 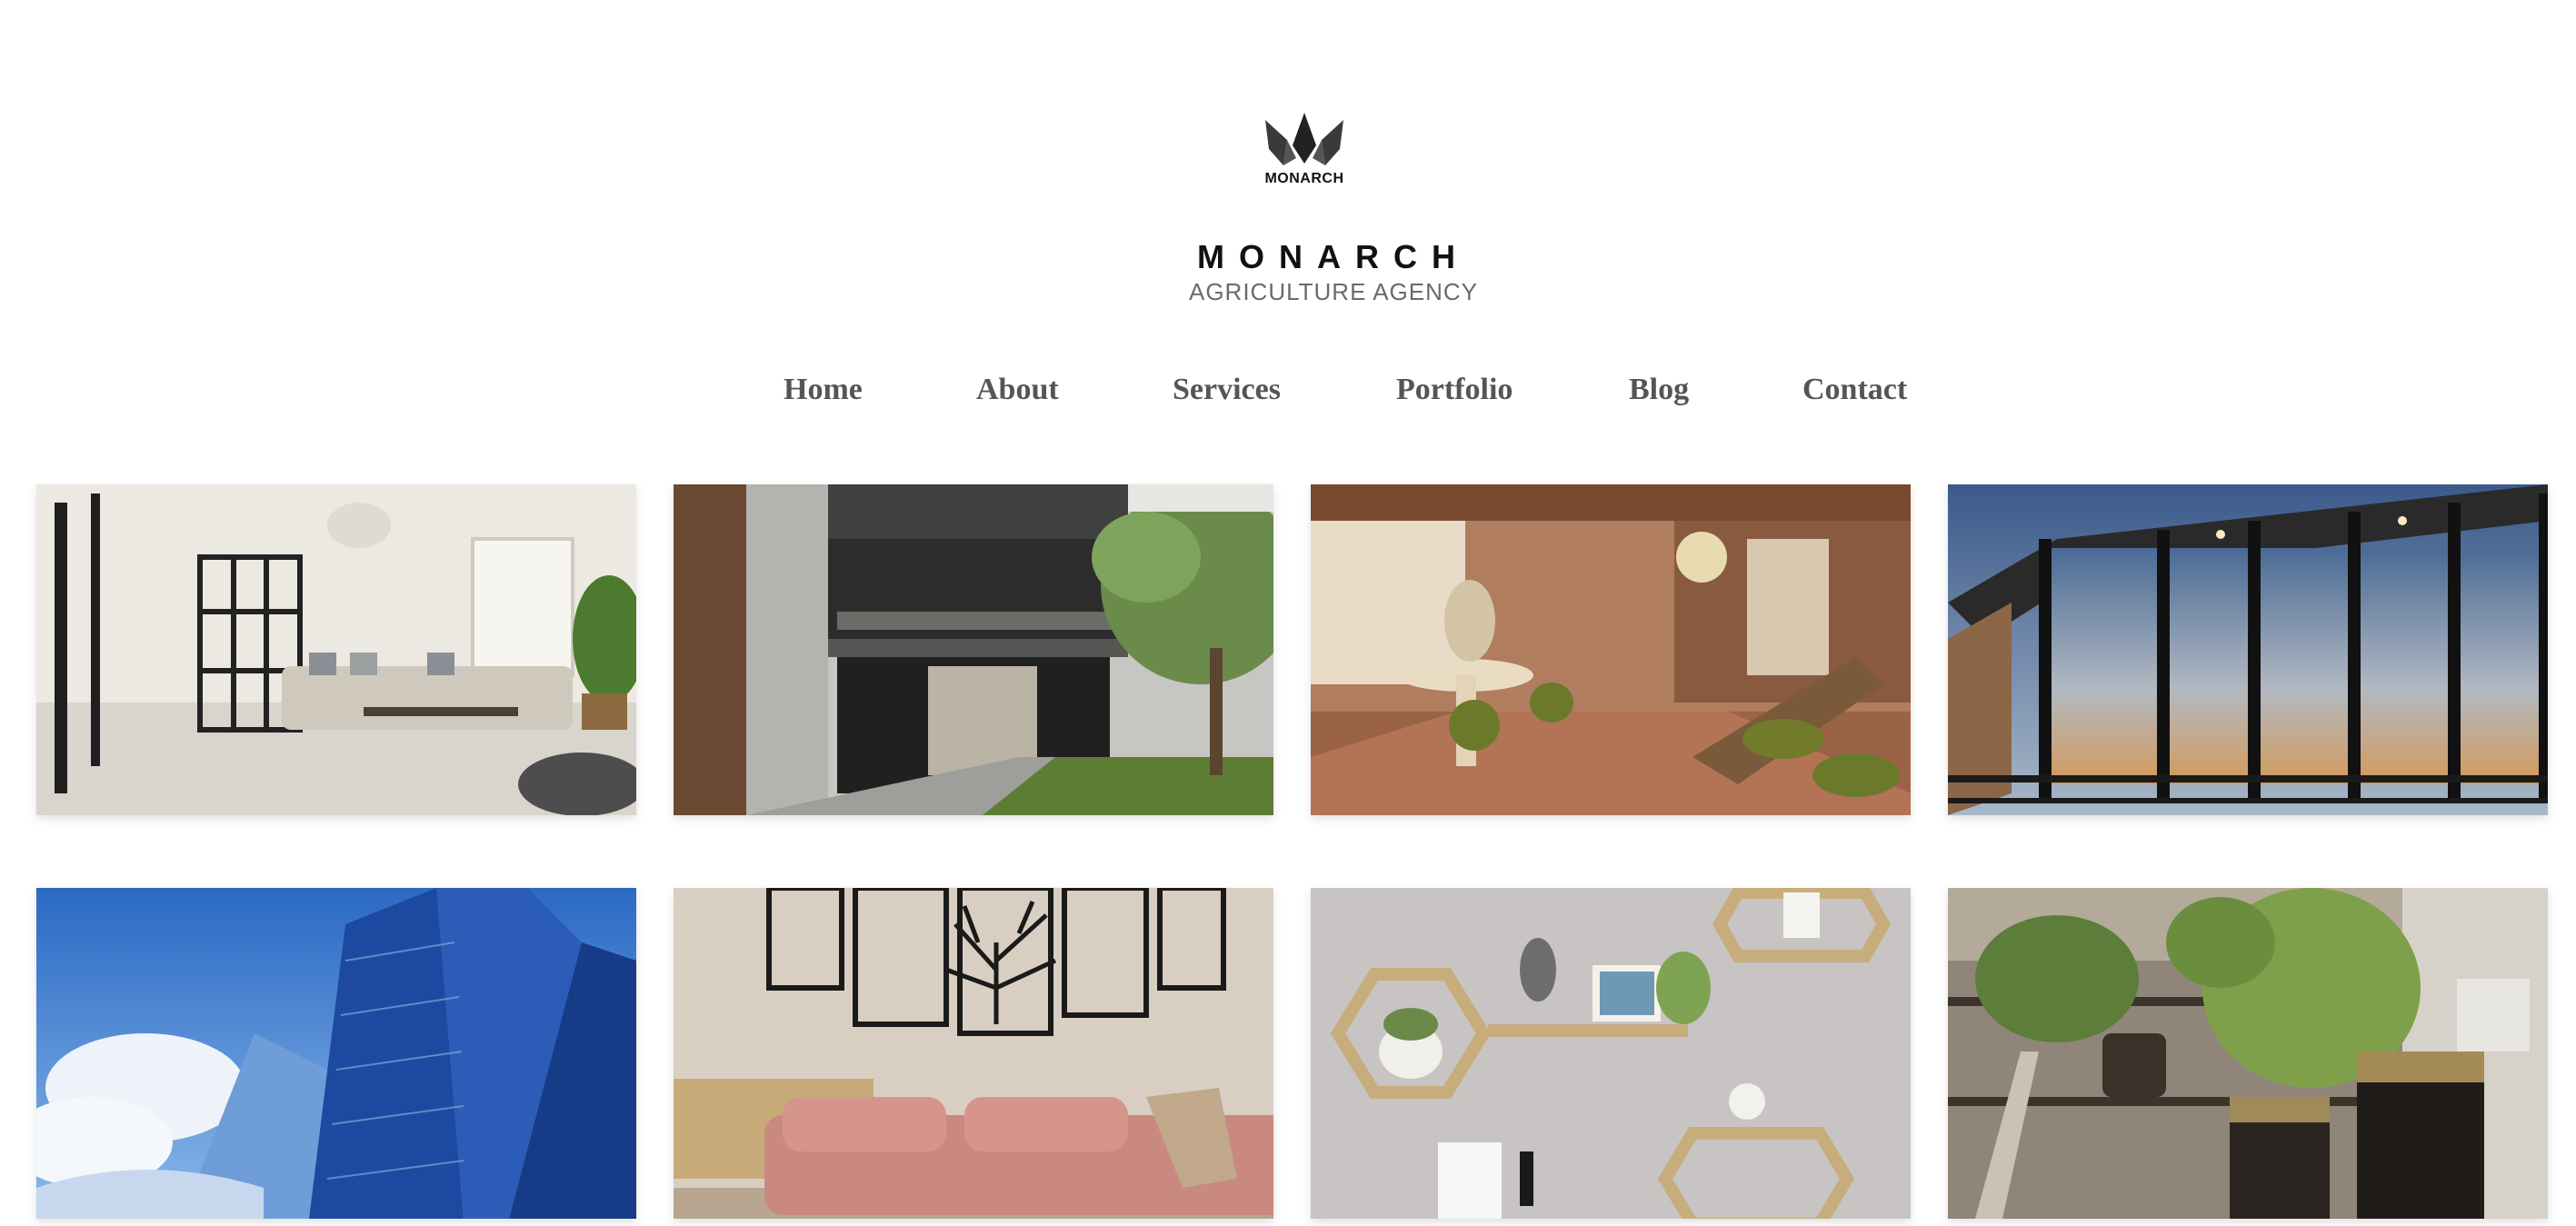 I want to click on brand-name: MONARCH, so click(x=1333, y=256).